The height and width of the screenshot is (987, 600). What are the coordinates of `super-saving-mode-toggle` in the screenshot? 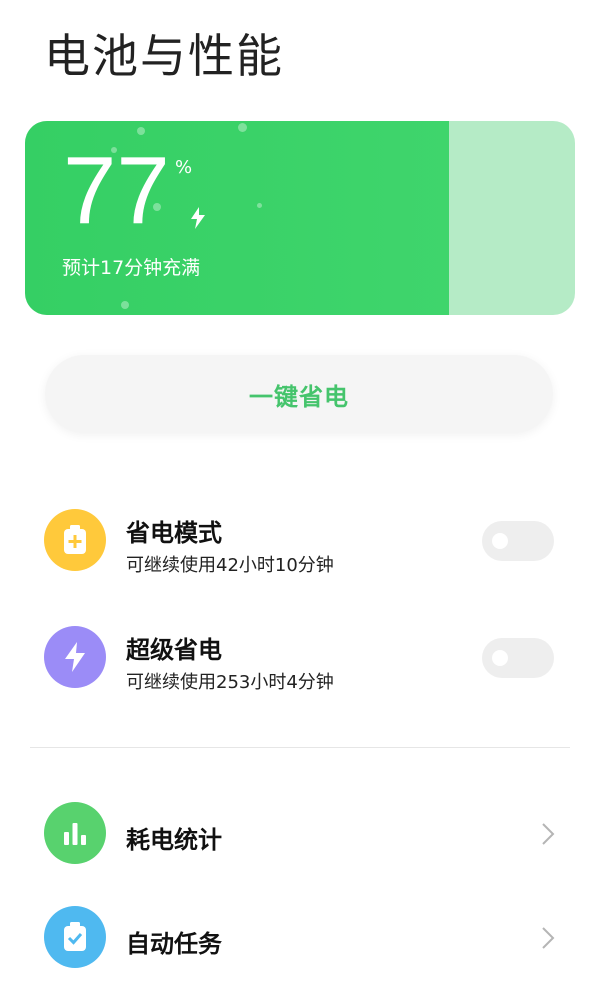 It's located at (518, 658).